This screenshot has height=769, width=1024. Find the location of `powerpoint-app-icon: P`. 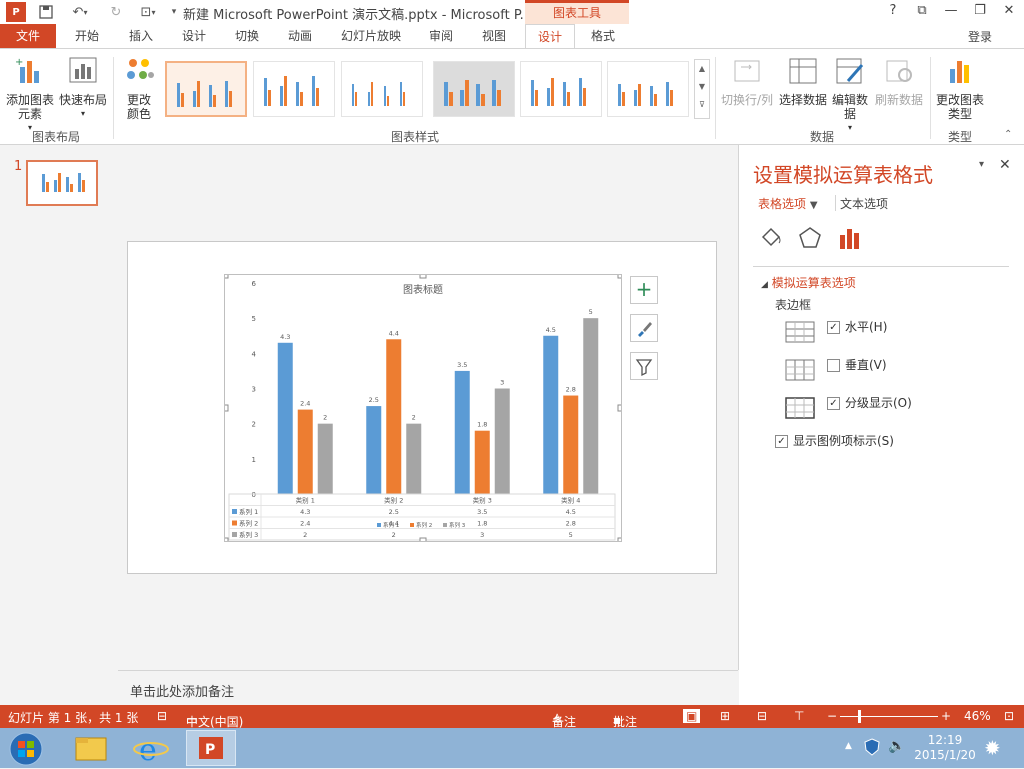

powerpoint-app-icon: P is located at coordinates (16, 12).